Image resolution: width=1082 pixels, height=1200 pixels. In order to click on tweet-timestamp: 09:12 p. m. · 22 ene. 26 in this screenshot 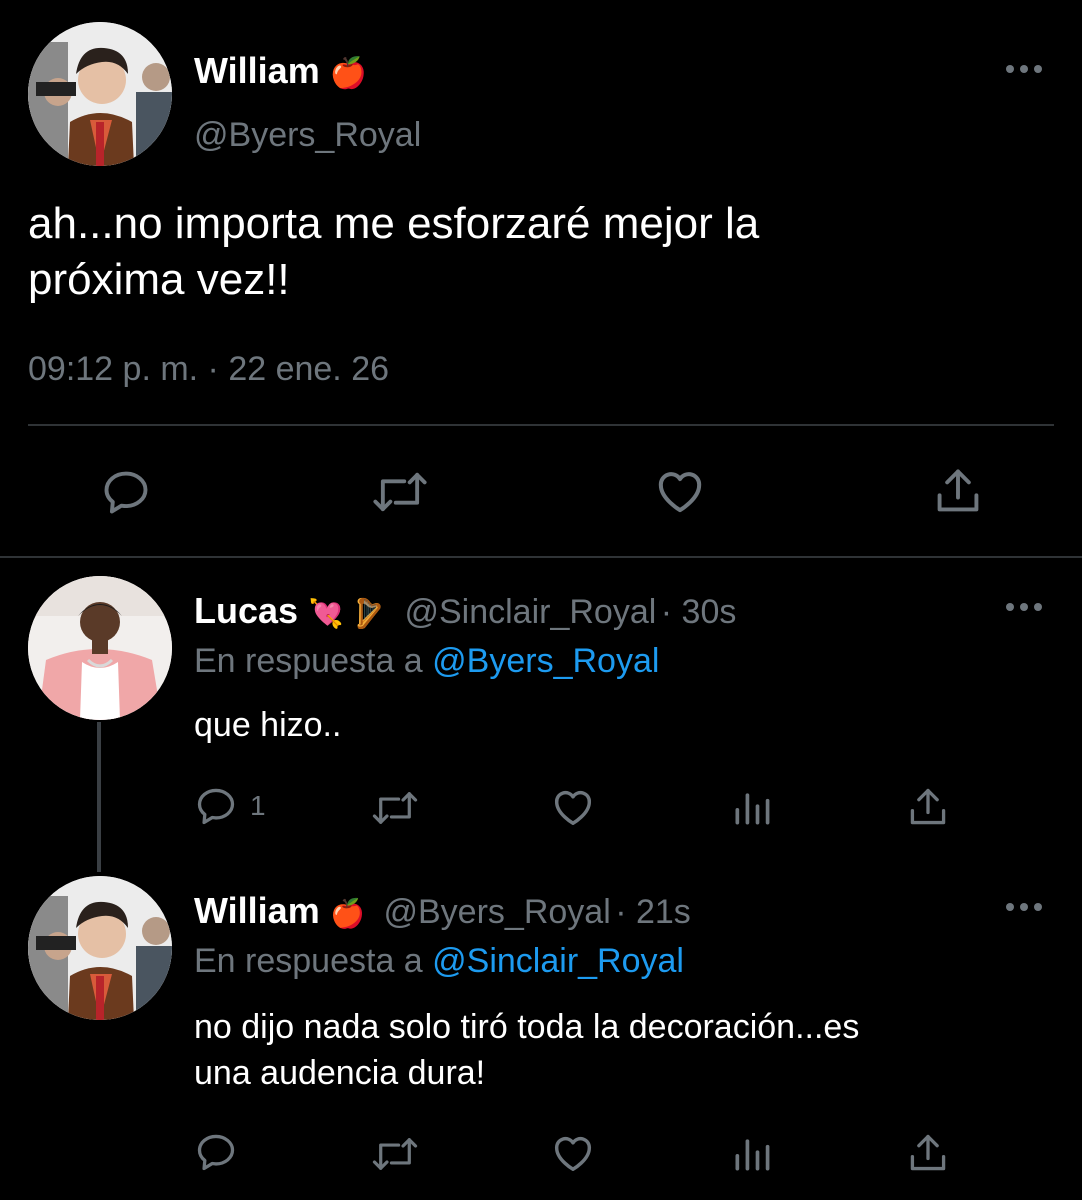, I will do `click(208, 369)`.